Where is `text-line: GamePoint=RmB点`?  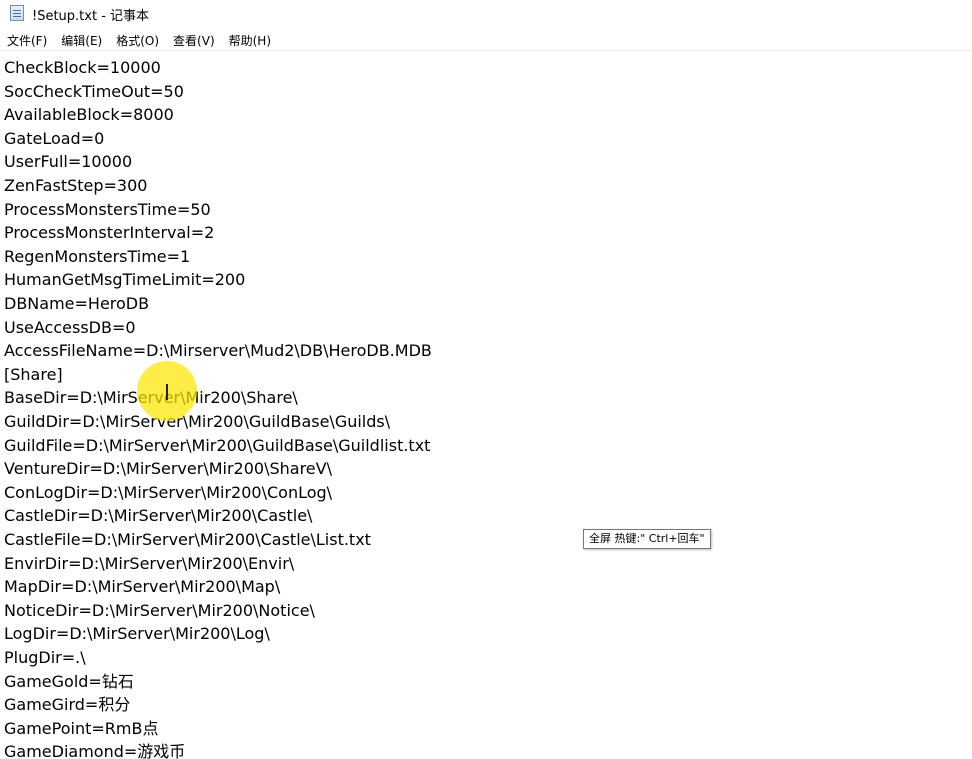 text-line: GamePoint=RmB点 is located at coordinates (81, 729).